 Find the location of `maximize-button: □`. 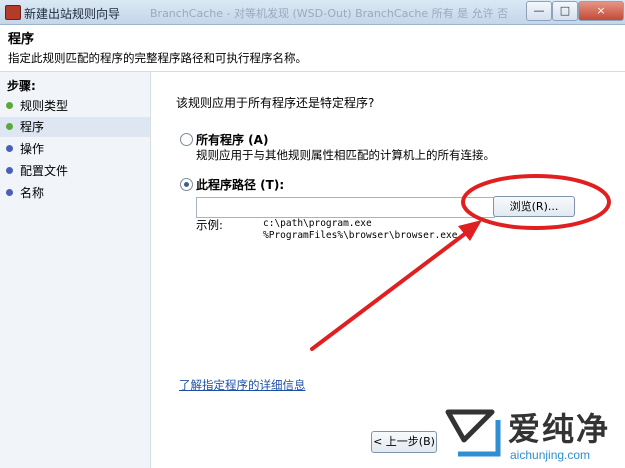

maximize-button: □ is located at coordinates (565, 11).